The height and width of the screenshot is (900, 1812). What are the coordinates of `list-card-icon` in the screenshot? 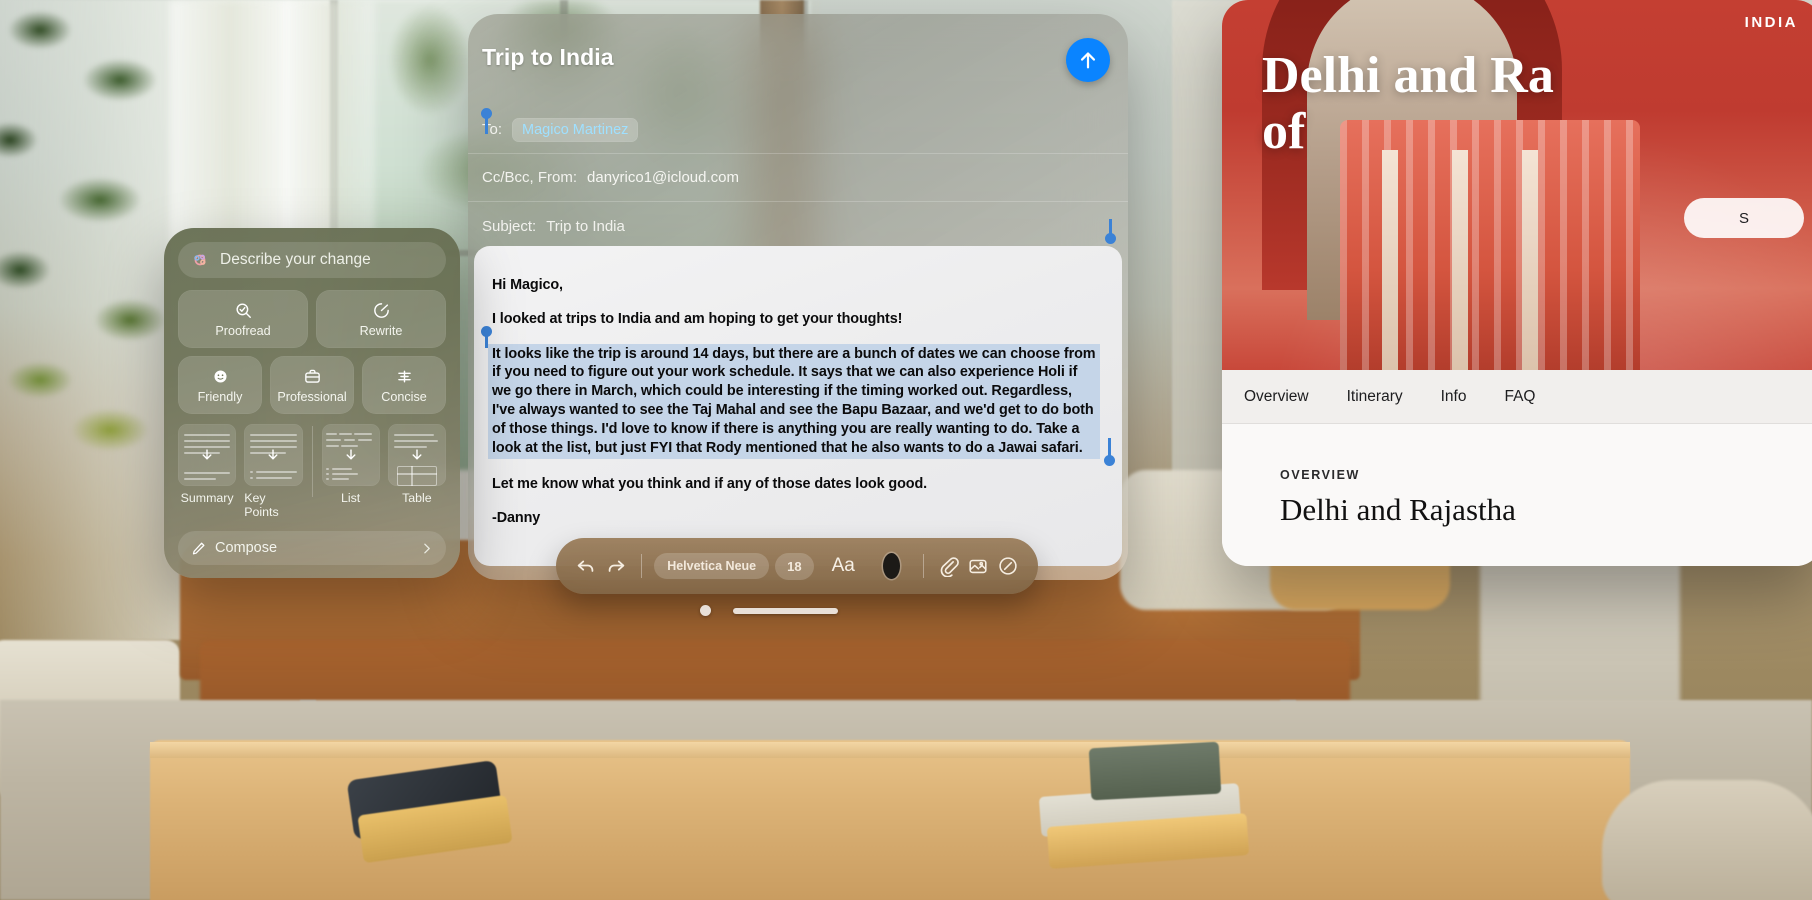 It's located at (350, 455).